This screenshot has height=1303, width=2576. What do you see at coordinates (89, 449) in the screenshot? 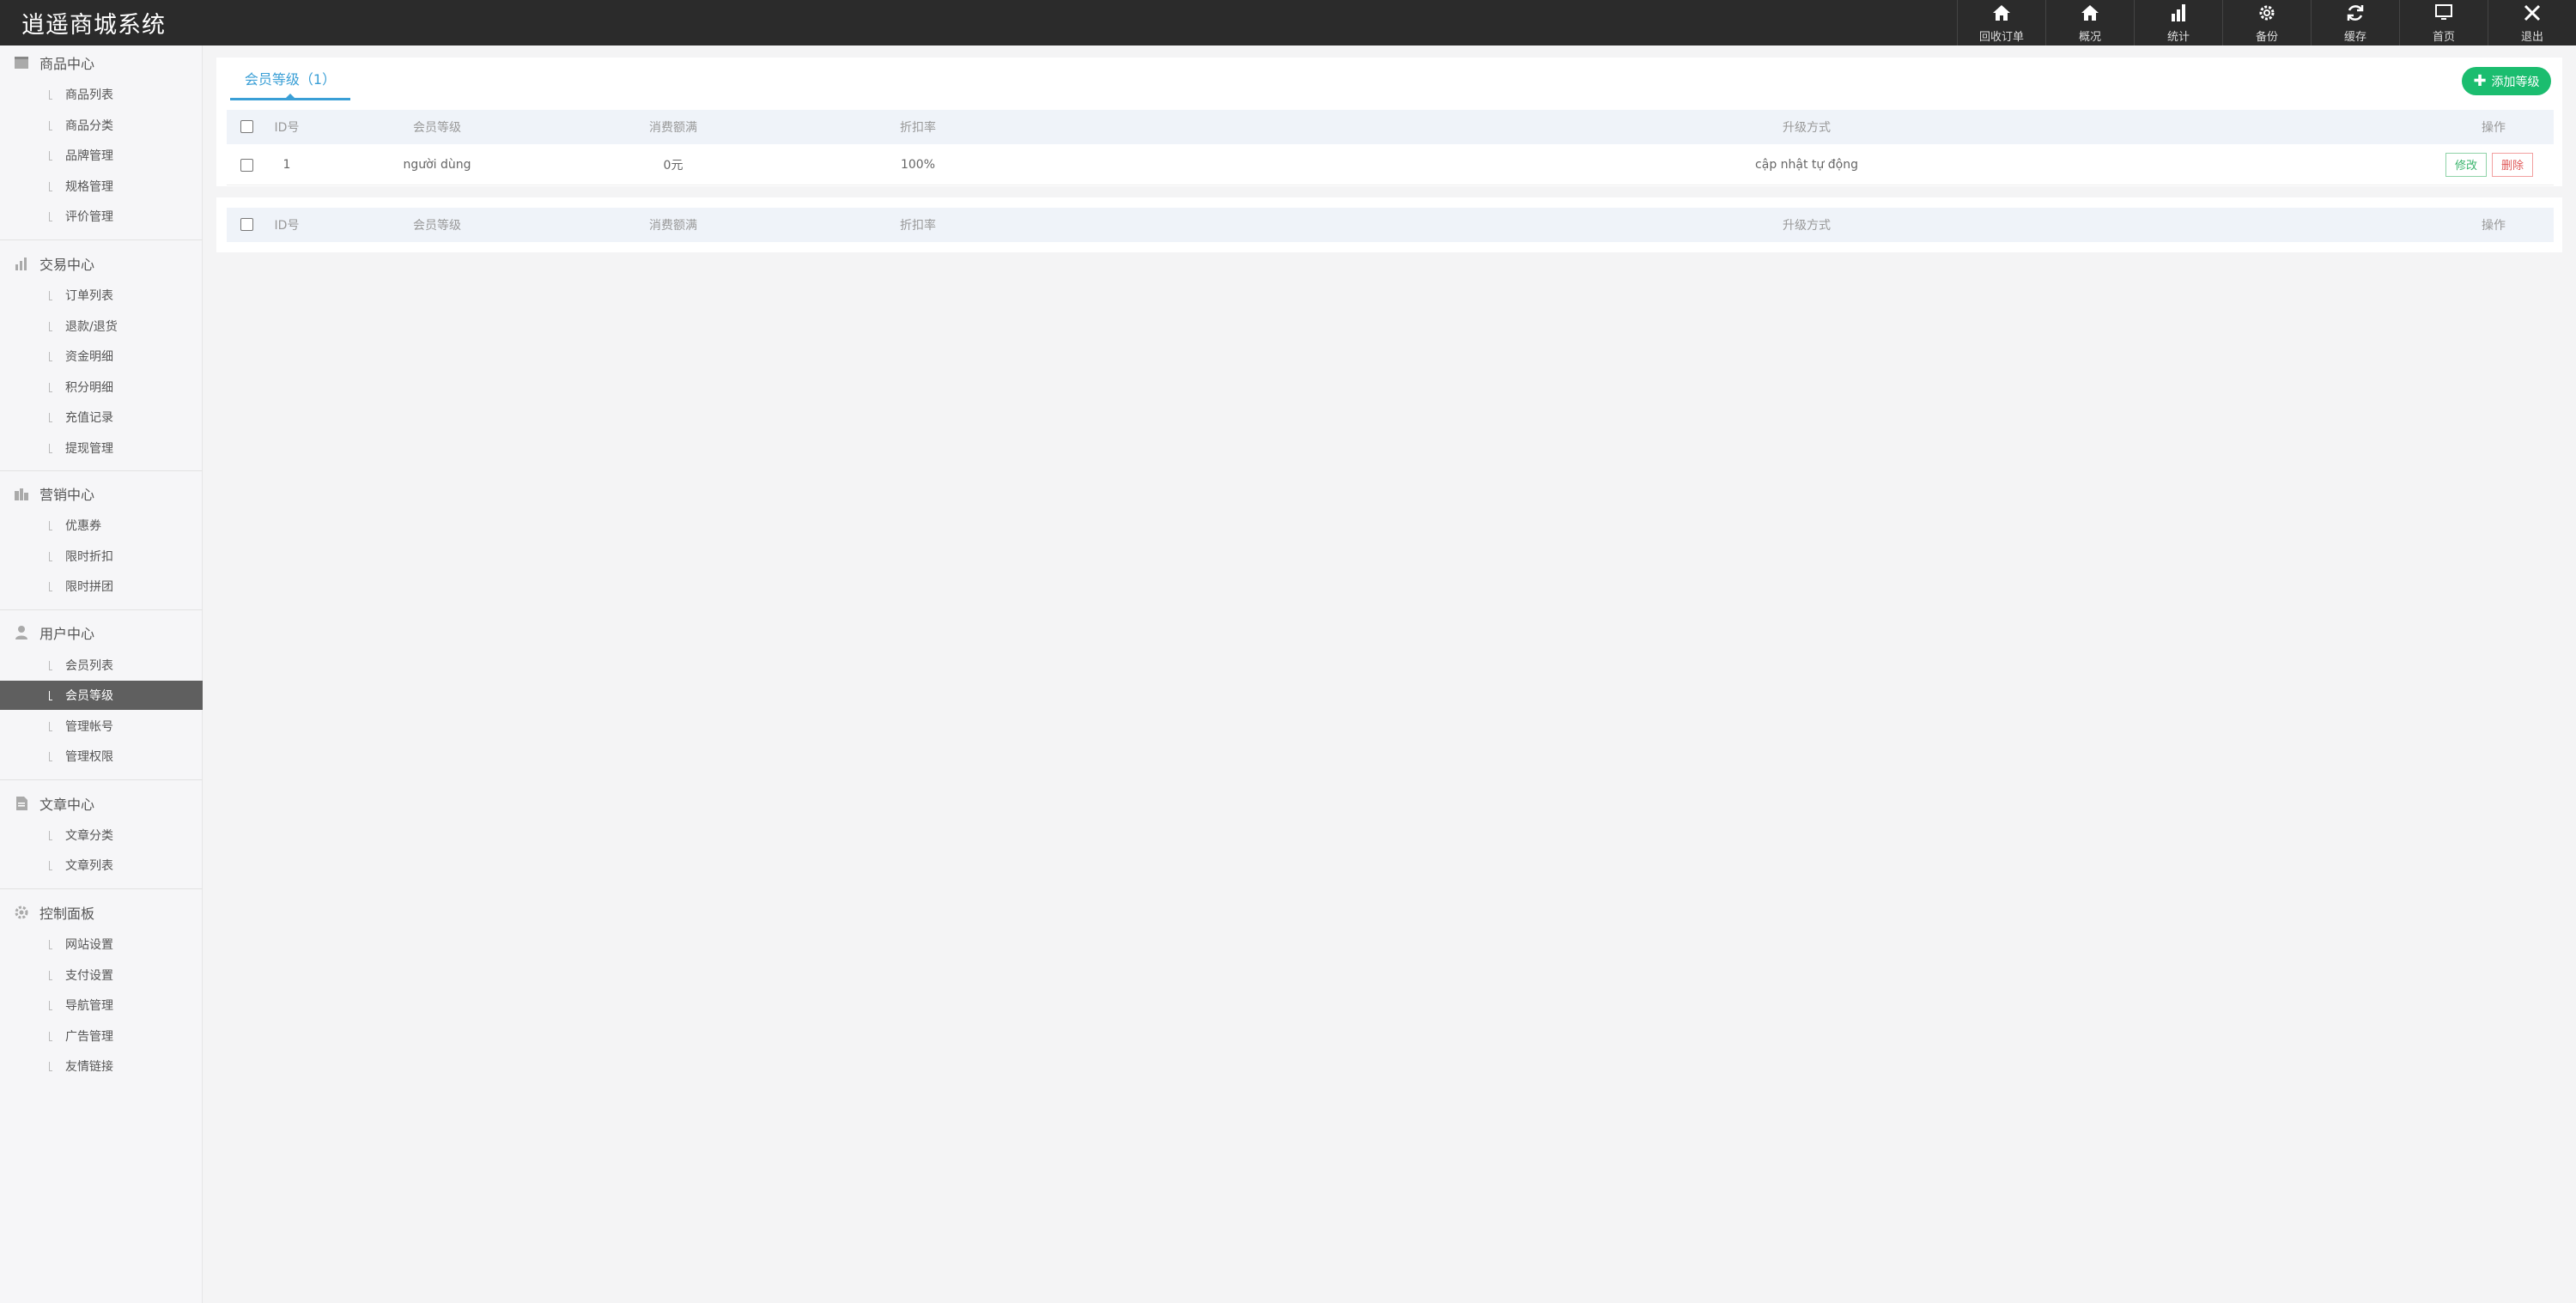
I see `sidebar-item-label: 提现管理` at bounding box center [89, 449].